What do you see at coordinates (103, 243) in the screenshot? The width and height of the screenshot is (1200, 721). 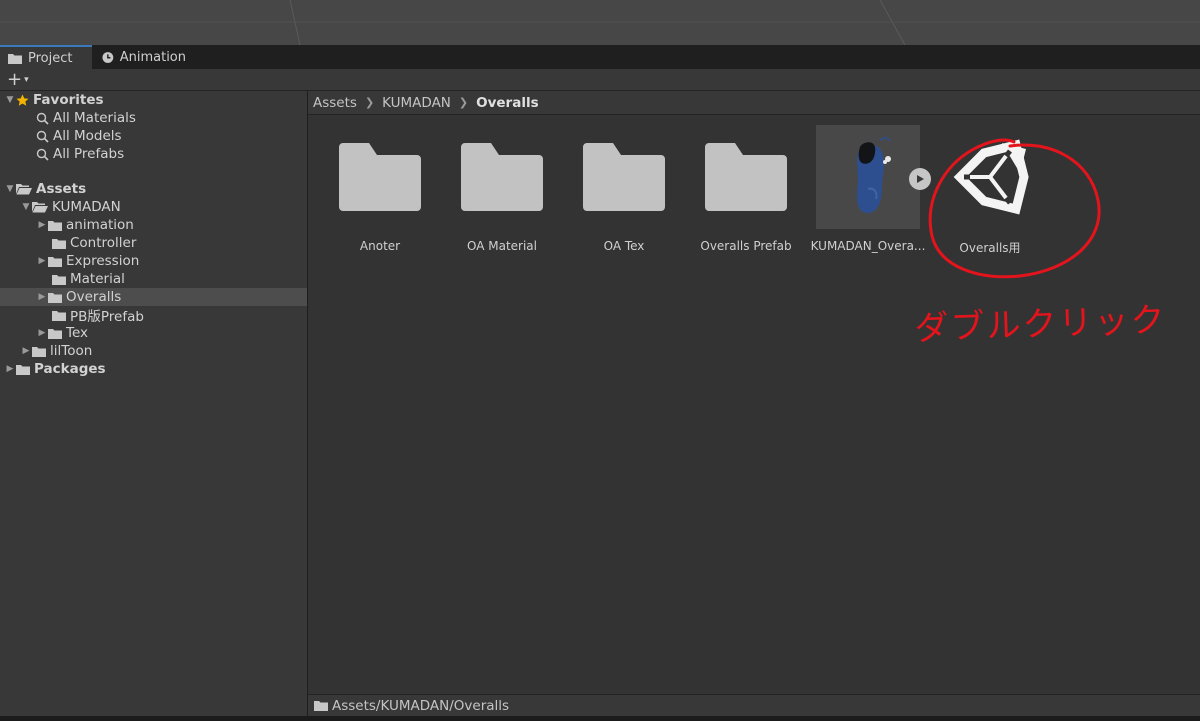 I see `tree-label: Controller` at bounding box center [103, 243].